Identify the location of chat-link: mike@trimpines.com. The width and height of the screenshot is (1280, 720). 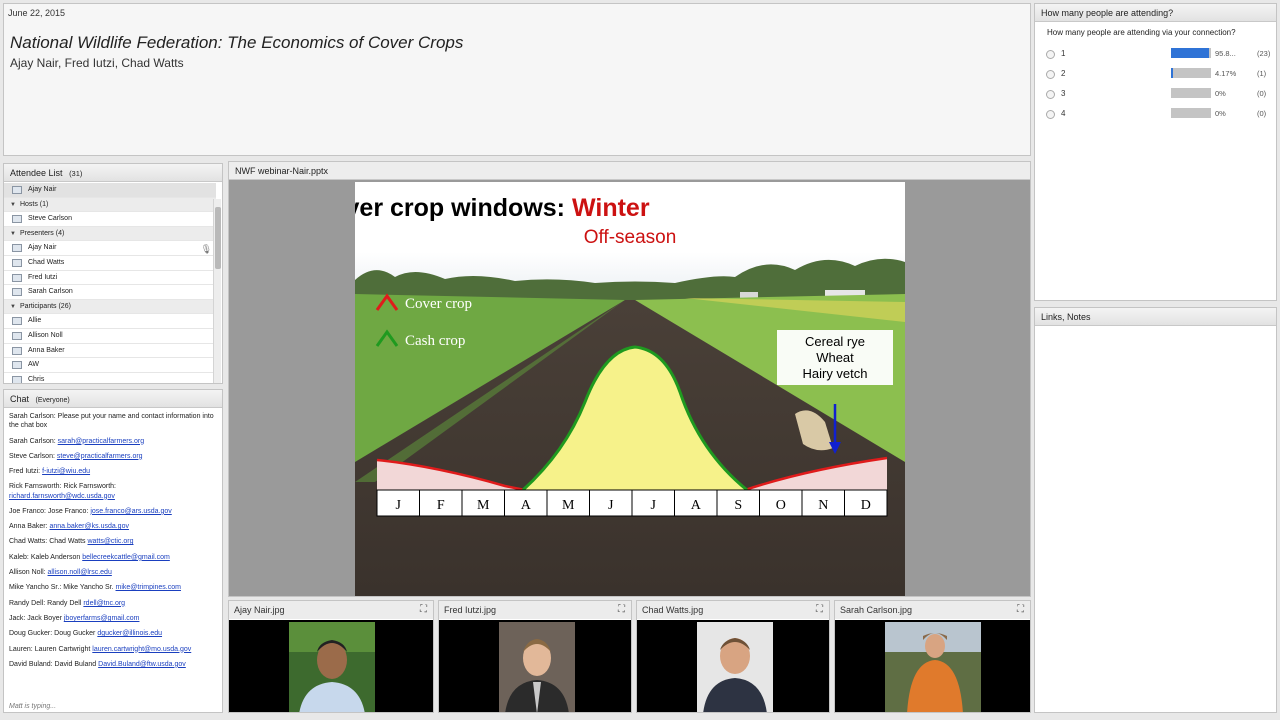
(148, 587).